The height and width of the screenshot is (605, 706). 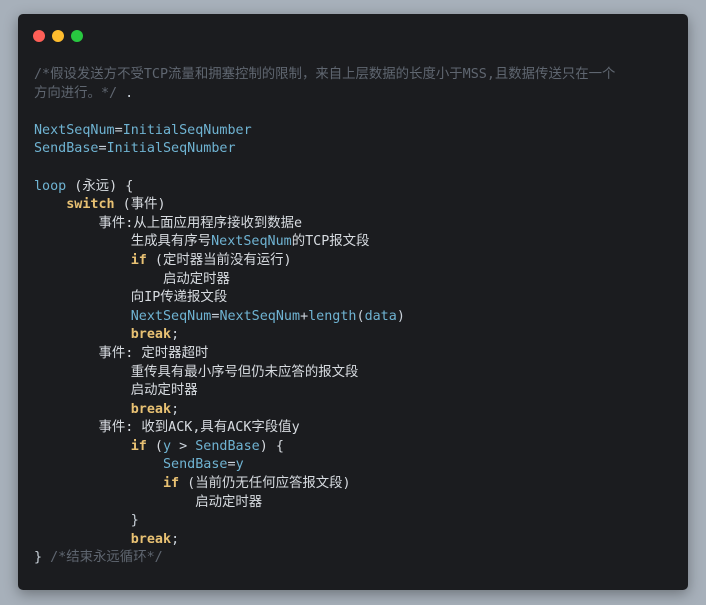 What do you see at coordinates (304, 316) in the screenshot?
I see `code-token: +` at bounding box center [304, 316].